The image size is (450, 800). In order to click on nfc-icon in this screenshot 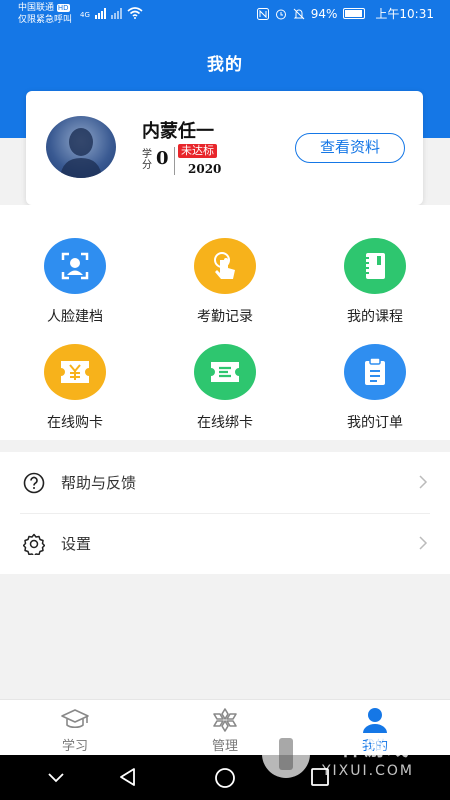, I will do `click(262, 13)`.